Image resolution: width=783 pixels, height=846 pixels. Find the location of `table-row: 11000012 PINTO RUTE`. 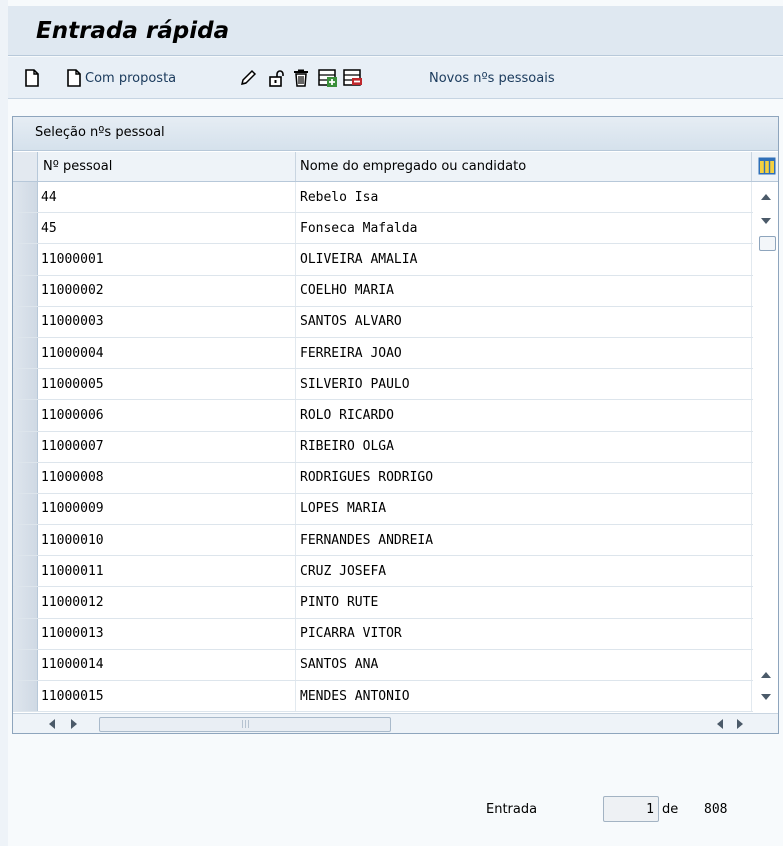

table-row: 11000012 PINTO RUTE is located at coordinates (383, 603).